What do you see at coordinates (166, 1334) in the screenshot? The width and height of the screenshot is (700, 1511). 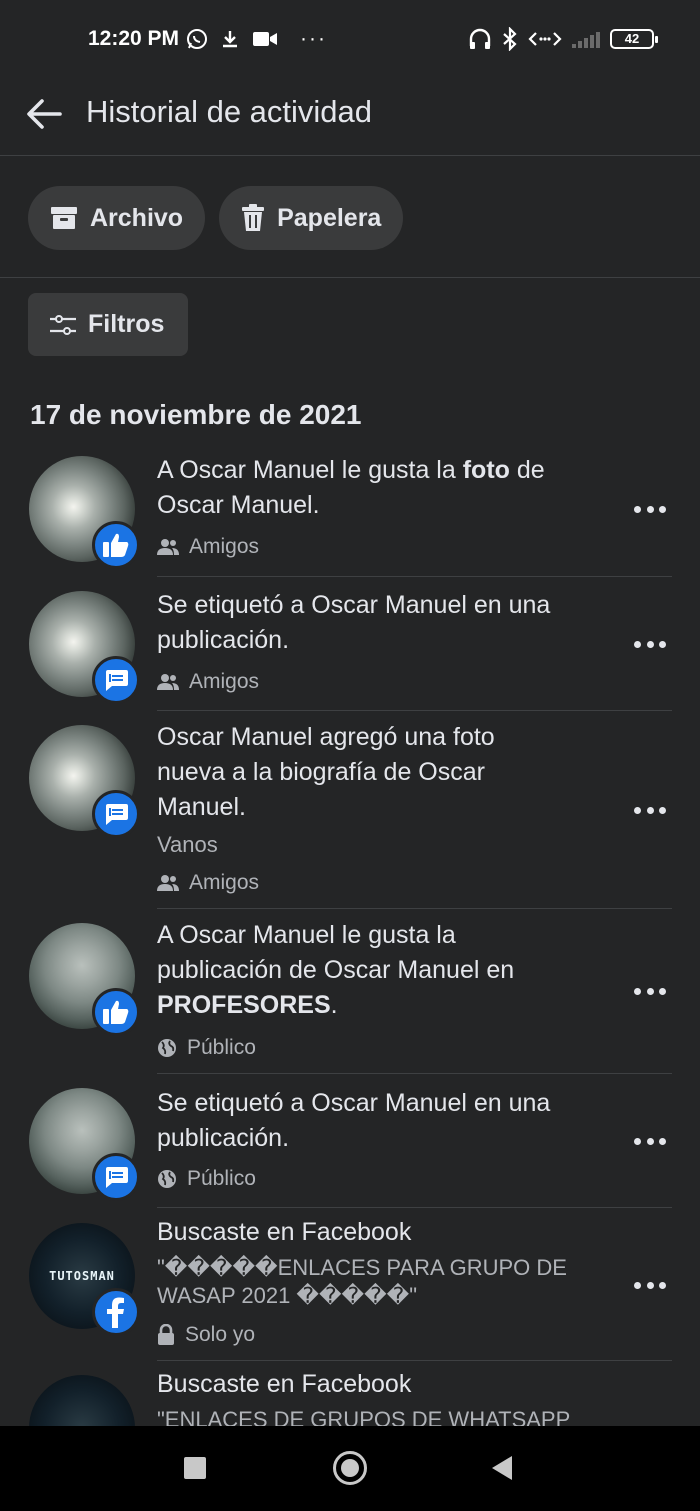 I see `lock-icon` at bounding box center [166, 1334].